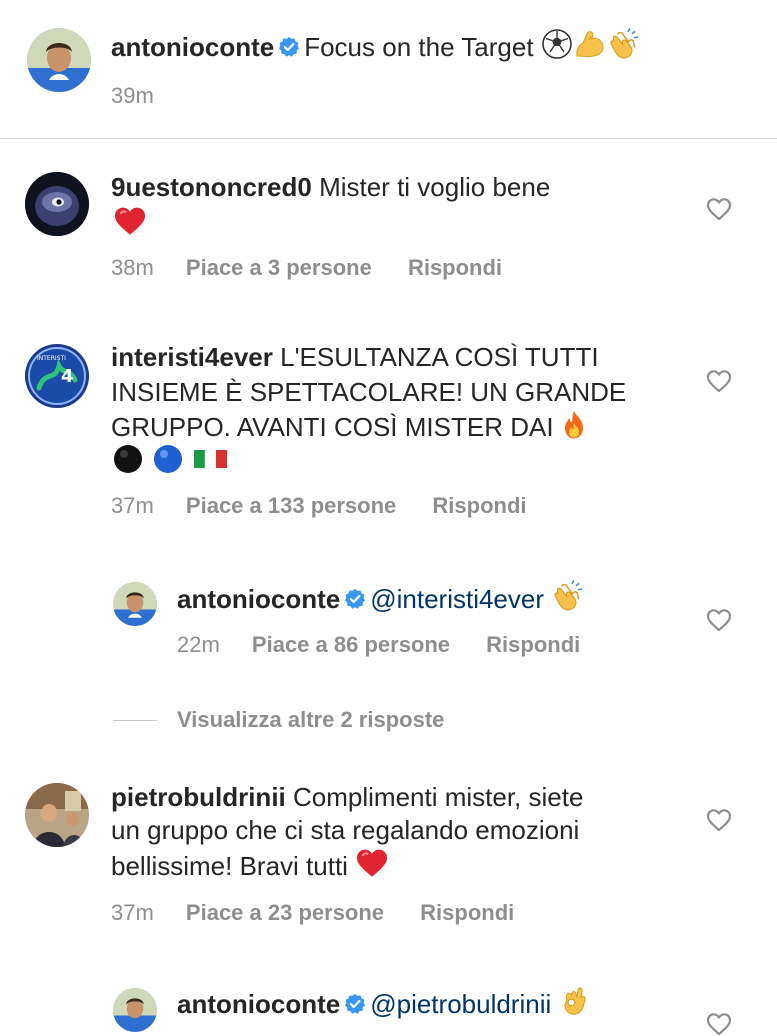  I want to click on reply-text: antonioconte @interisti4ever, so click(380, 600).